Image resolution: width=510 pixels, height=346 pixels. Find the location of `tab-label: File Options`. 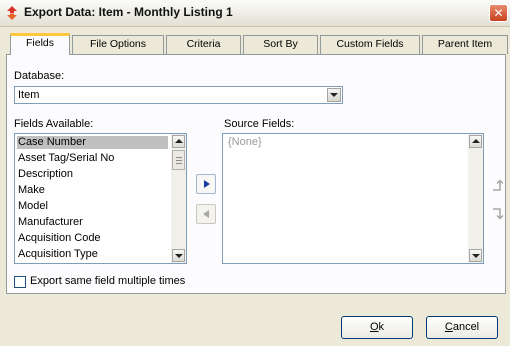

tab-label: File Options is located at coordinates (118, 44).